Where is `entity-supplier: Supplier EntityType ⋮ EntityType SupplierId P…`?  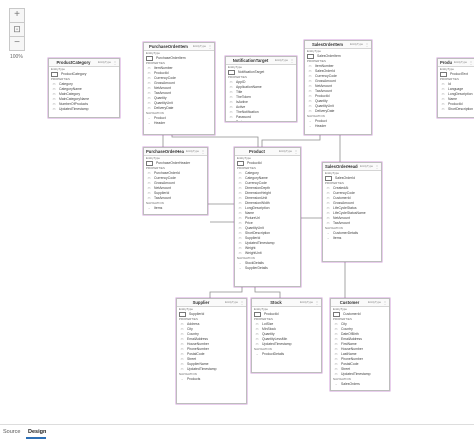
entity-supplier: Supplier EntityType ⋮ EntityType SupplierId P… is located at coordinates (211, 351).